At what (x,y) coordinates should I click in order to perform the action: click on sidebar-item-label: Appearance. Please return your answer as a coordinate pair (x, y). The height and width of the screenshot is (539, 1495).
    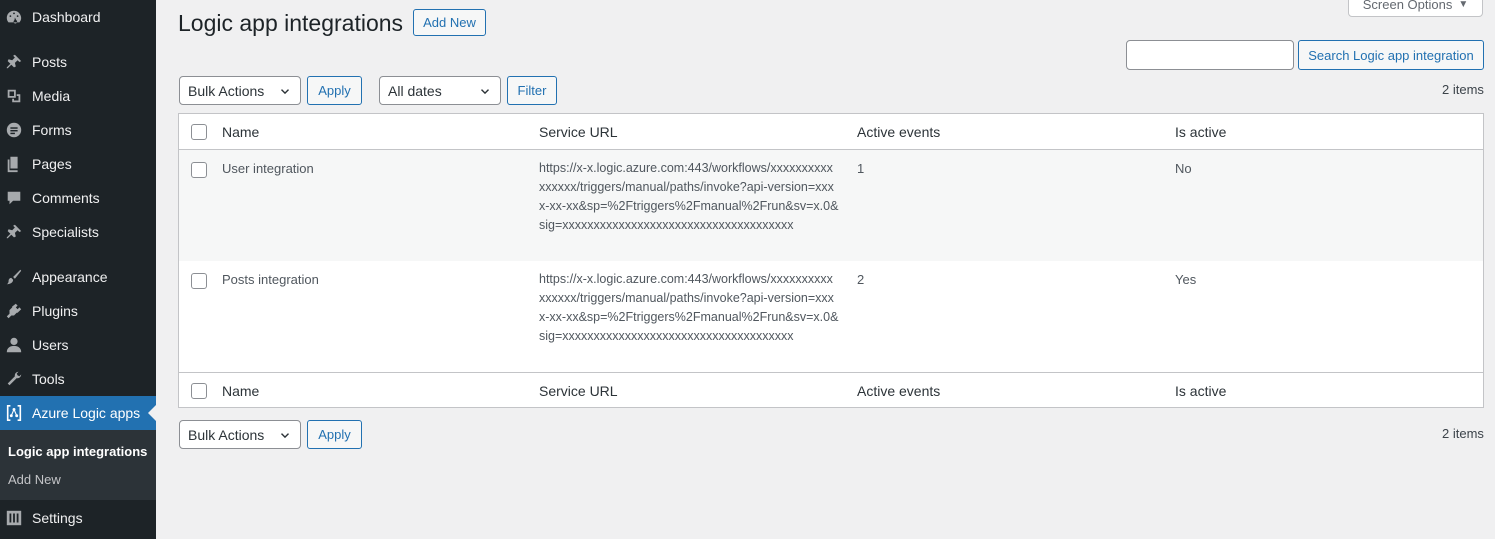
    Looking at the image, I should click on (70, 277).